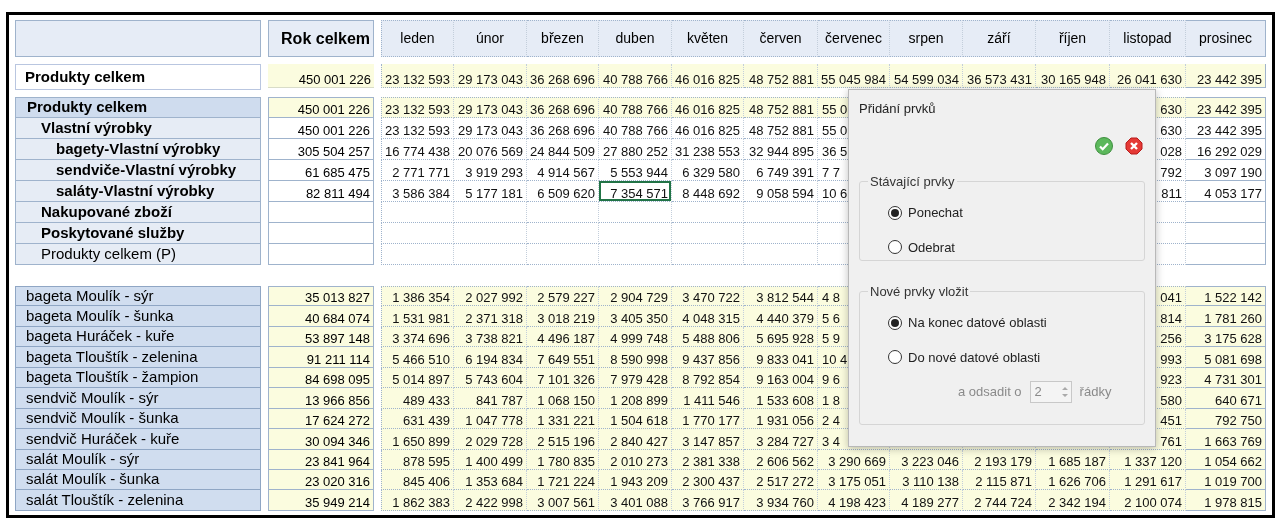 The width and height of the screenshot is (1285, 523). Describe the element at coordinates (490, 170) in the screenshot. I see `table-cell: 3 919 293` at that location.